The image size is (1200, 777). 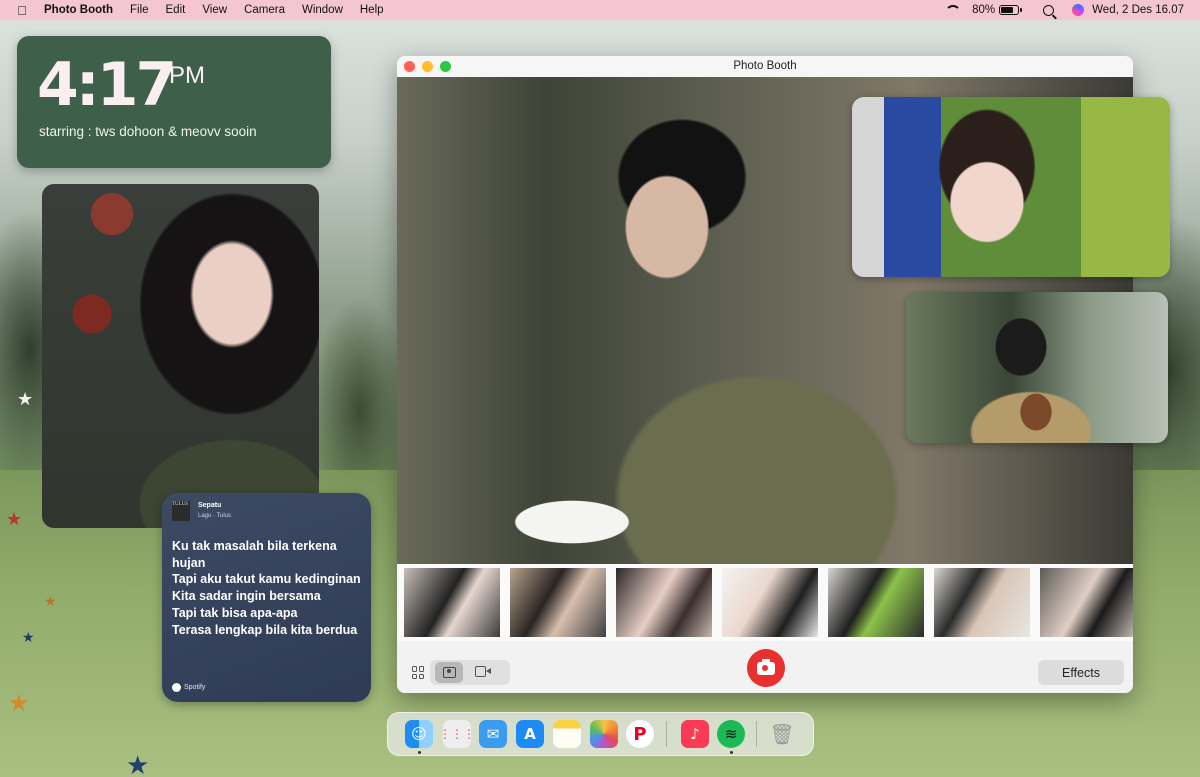 I want to click on widget-ampm: PM, so click(x=187, y=75).